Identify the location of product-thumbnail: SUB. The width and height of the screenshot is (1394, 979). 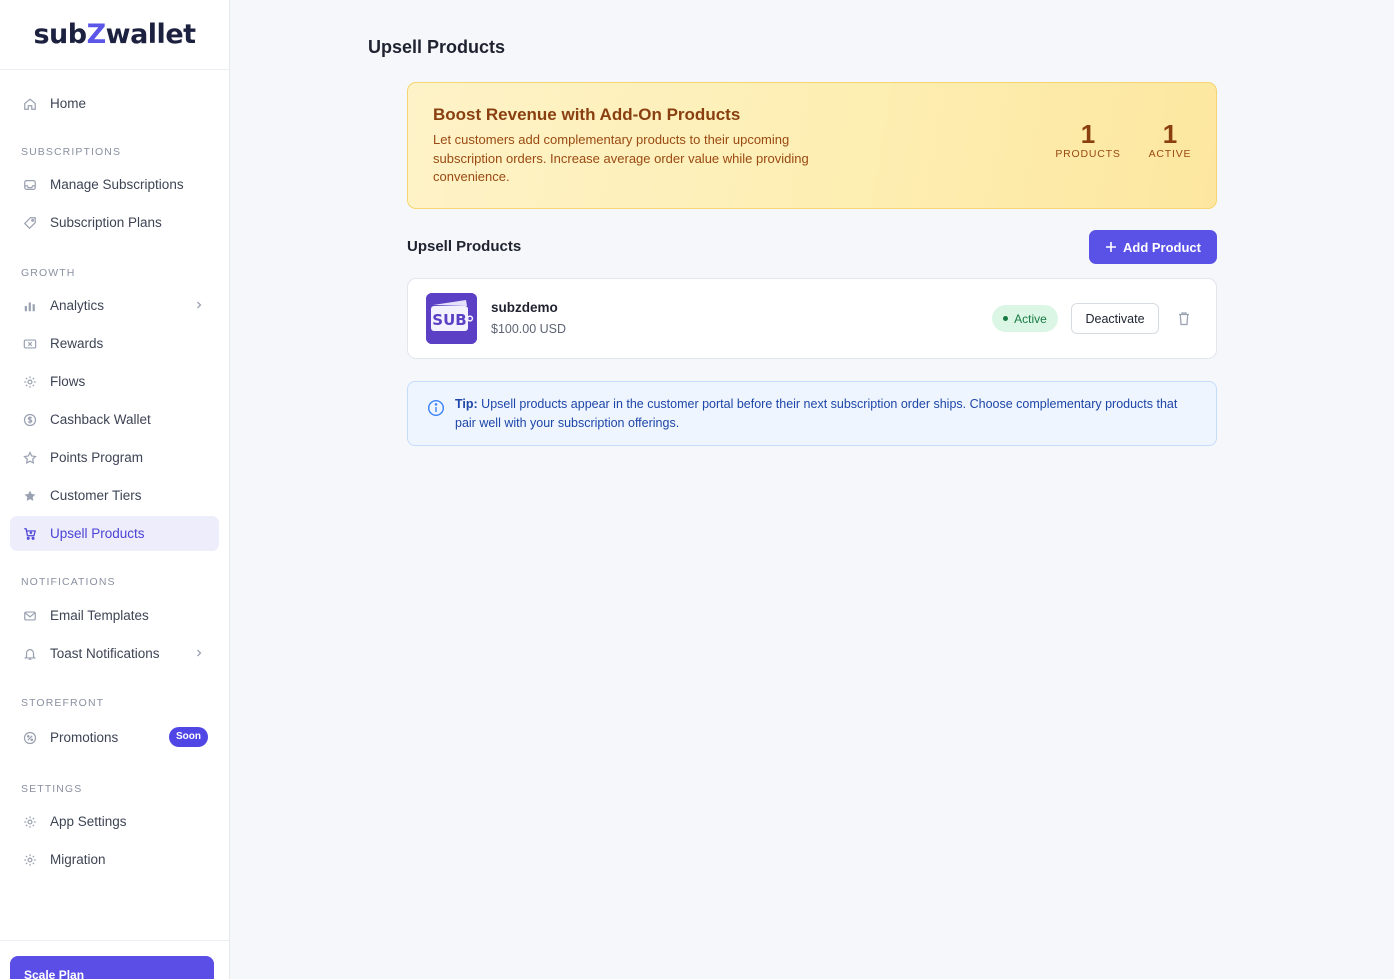
(451, 318).